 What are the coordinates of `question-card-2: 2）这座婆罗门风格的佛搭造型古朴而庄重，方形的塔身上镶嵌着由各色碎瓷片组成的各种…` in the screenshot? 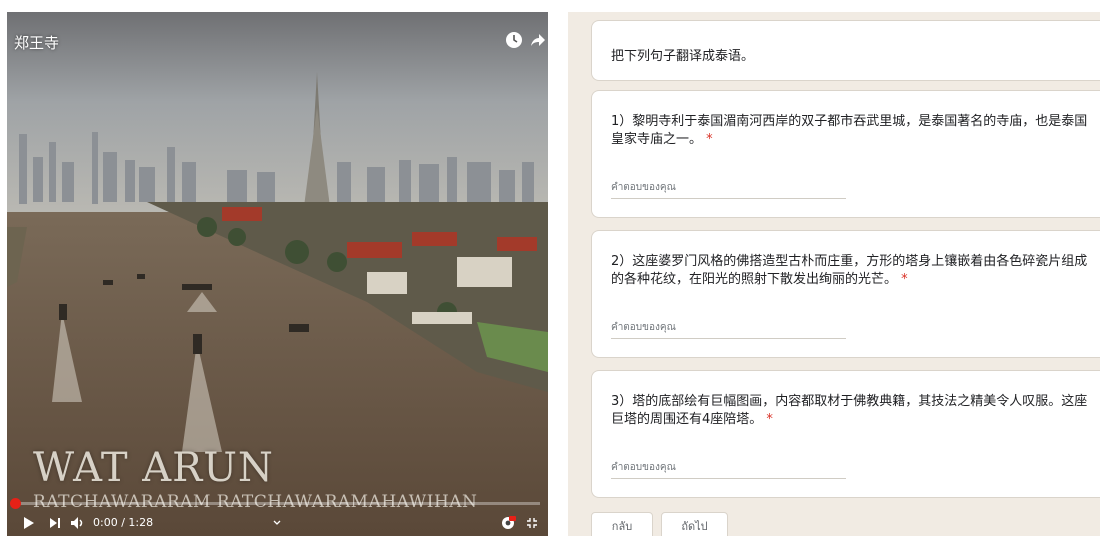 It's located at (845, 294).